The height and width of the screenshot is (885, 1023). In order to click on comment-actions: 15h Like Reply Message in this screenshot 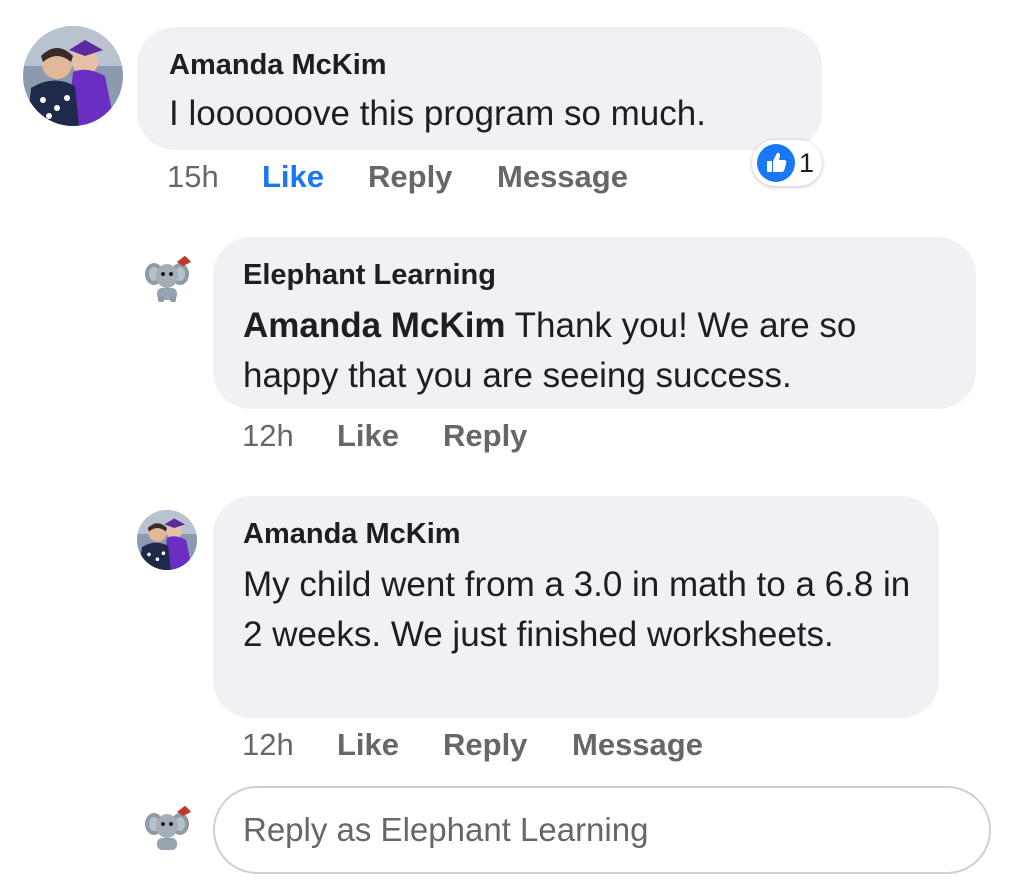, I will do `click(467, 177)`.